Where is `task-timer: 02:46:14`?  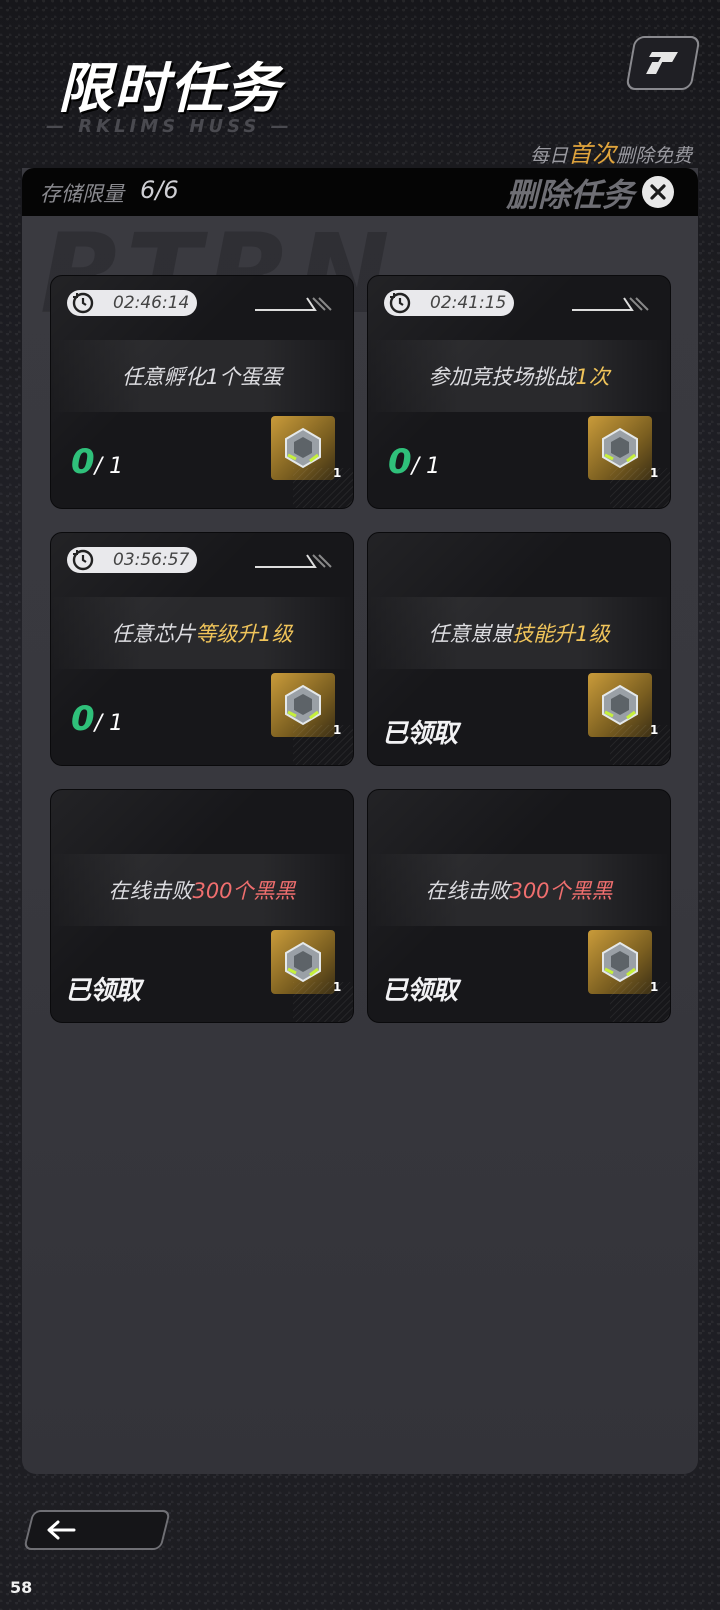 task-timer: 02:46:14 is located at coordinates (132, 303).